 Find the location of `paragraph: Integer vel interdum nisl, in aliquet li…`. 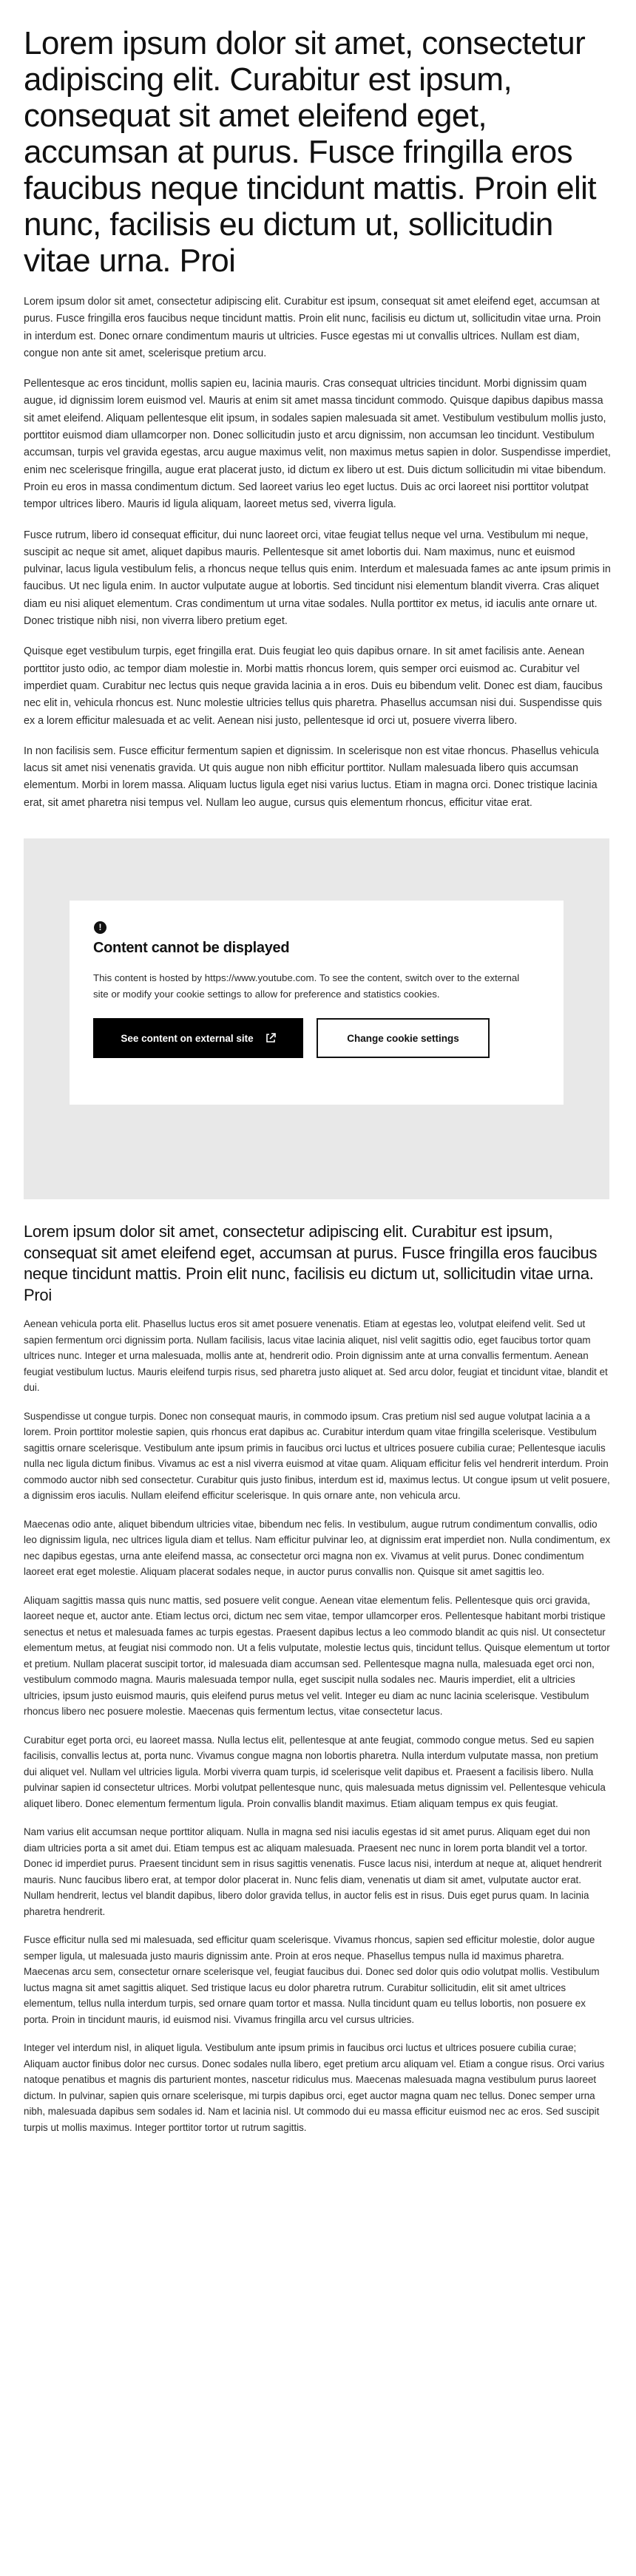

paragraph: Integer vel interdum nisl, in aliquet li… is located at coordinates (314, 2087).